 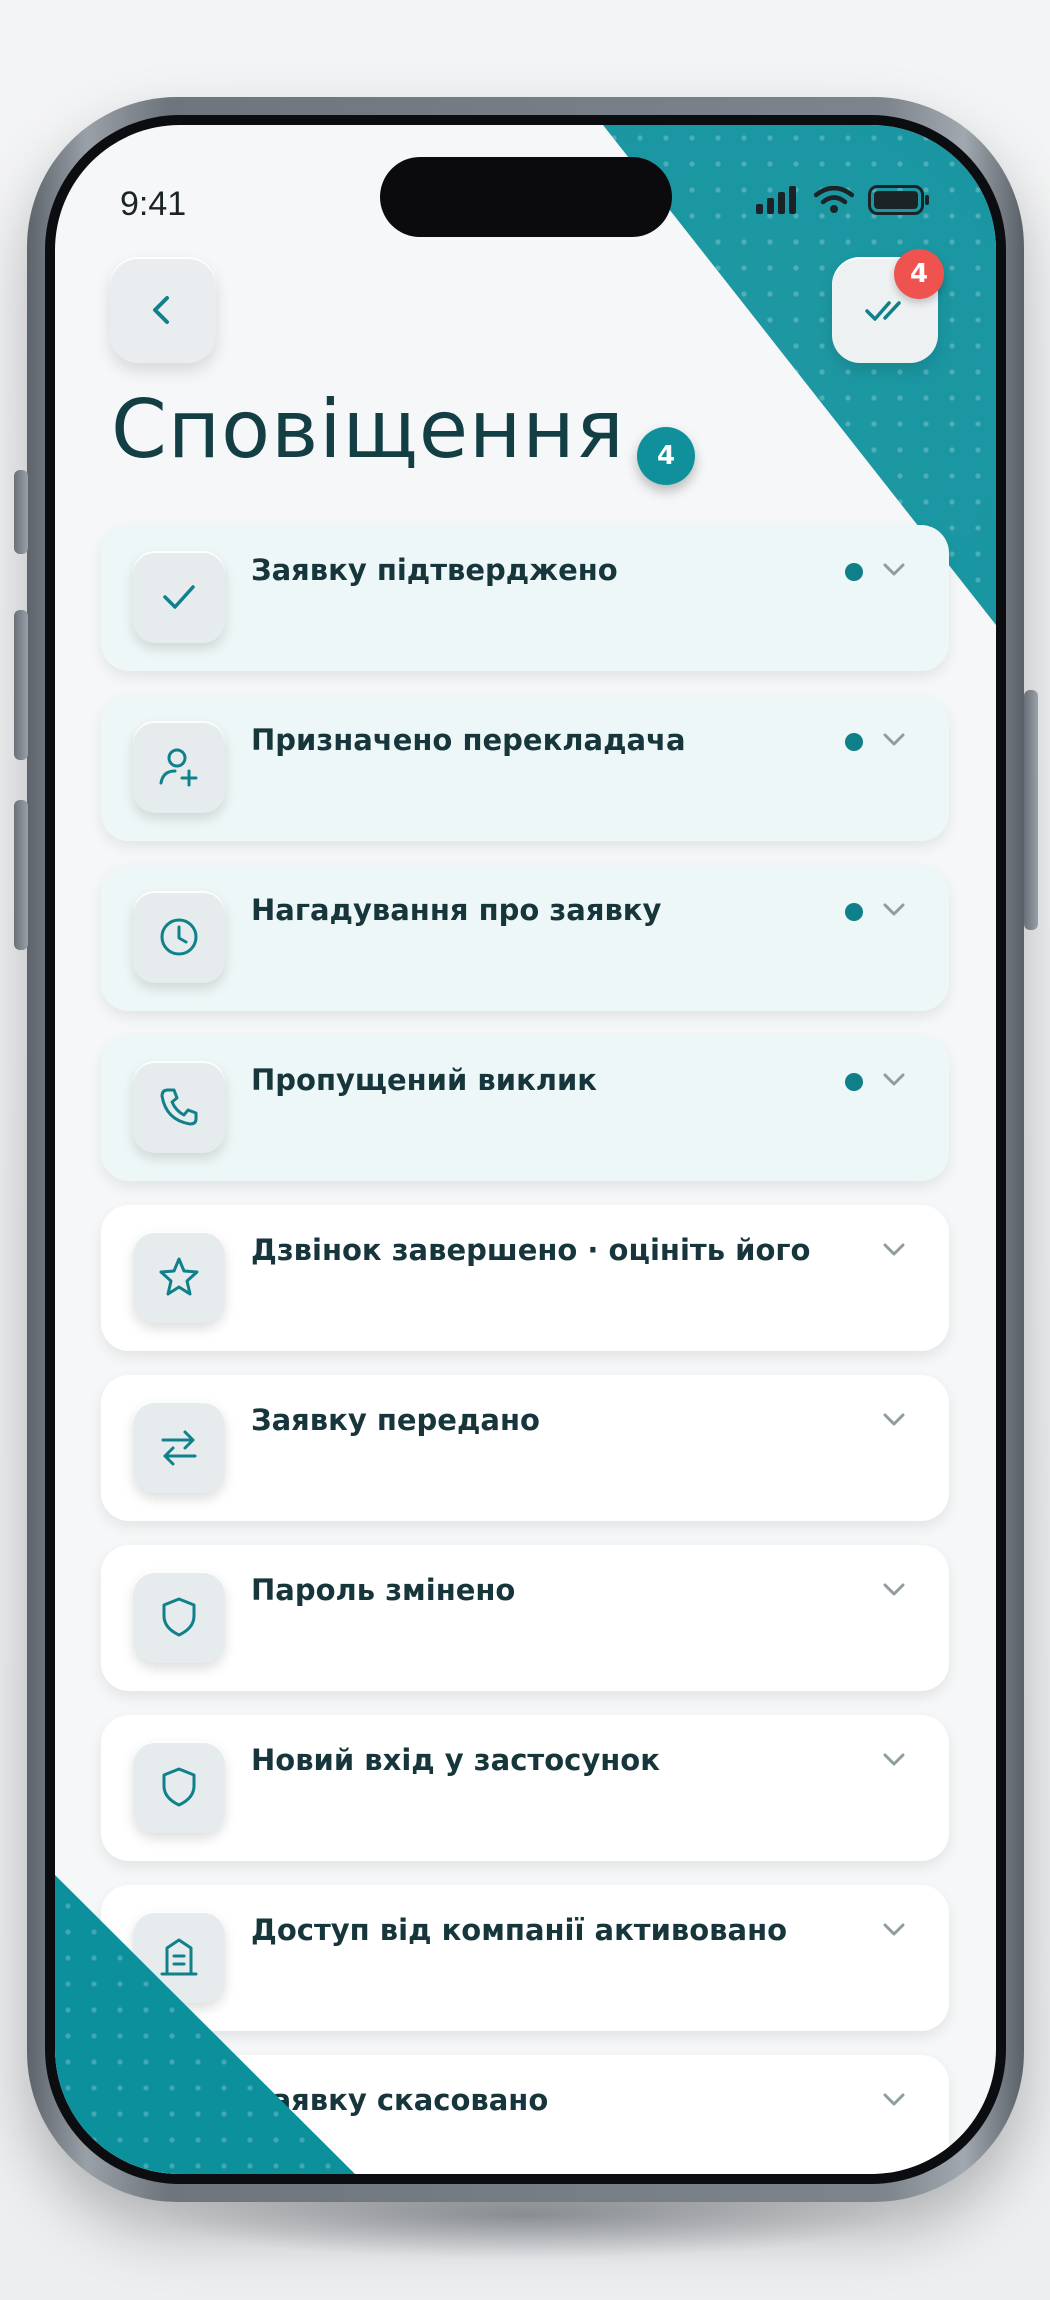 I want to click on notification-item: Пароль змінено, so click(x=525, y=1618).